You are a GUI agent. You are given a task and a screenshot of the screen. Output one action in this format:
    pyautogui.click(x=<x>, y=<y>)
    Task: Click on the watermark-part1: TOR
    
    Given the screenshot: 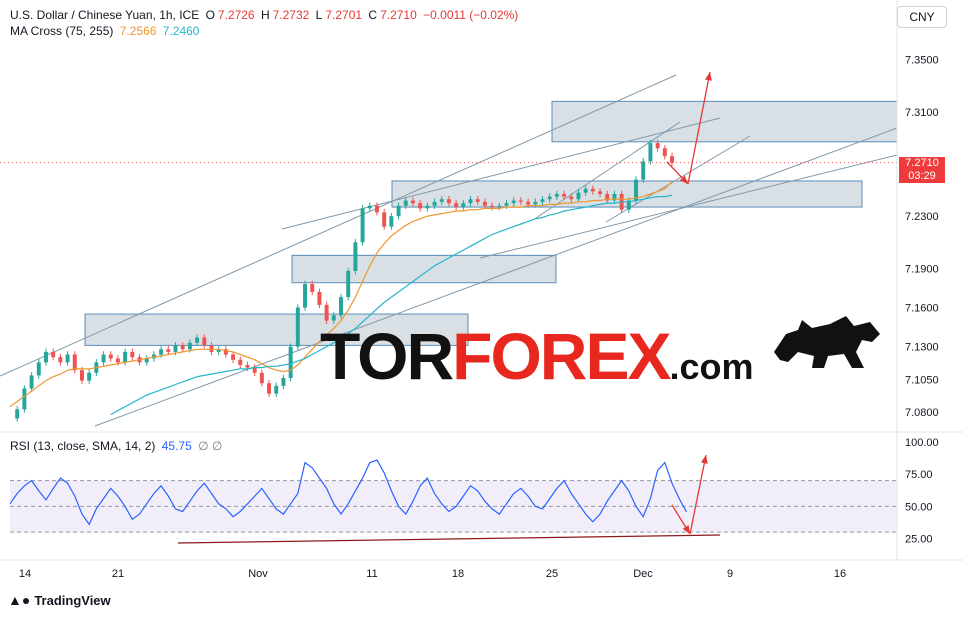 What is the action you would take?
    pyautogui.click(x=387, y=356)
    